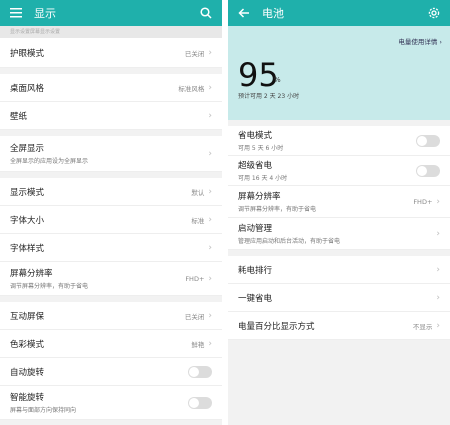 Image resolution: width=450 pixels, height=425 pixels. What do you see at coordinates (273, 13) in the screenshot?
I see `battery-title: 电池` at bounding box center [273, 13].